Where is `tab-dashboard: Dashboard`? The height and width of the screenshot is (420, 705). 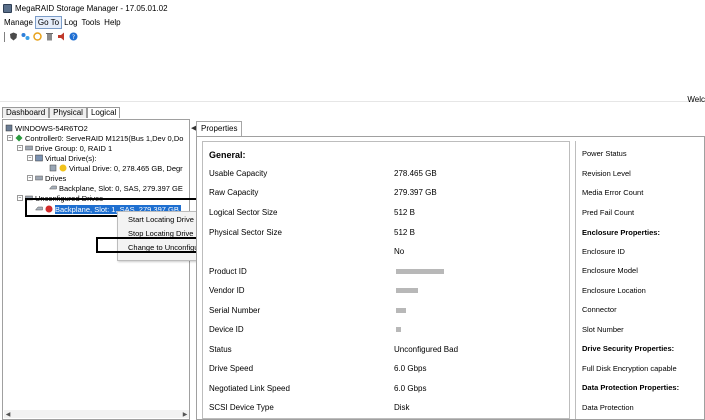 tab-dashboard: Dashboard is located at coordinates (26, 112).